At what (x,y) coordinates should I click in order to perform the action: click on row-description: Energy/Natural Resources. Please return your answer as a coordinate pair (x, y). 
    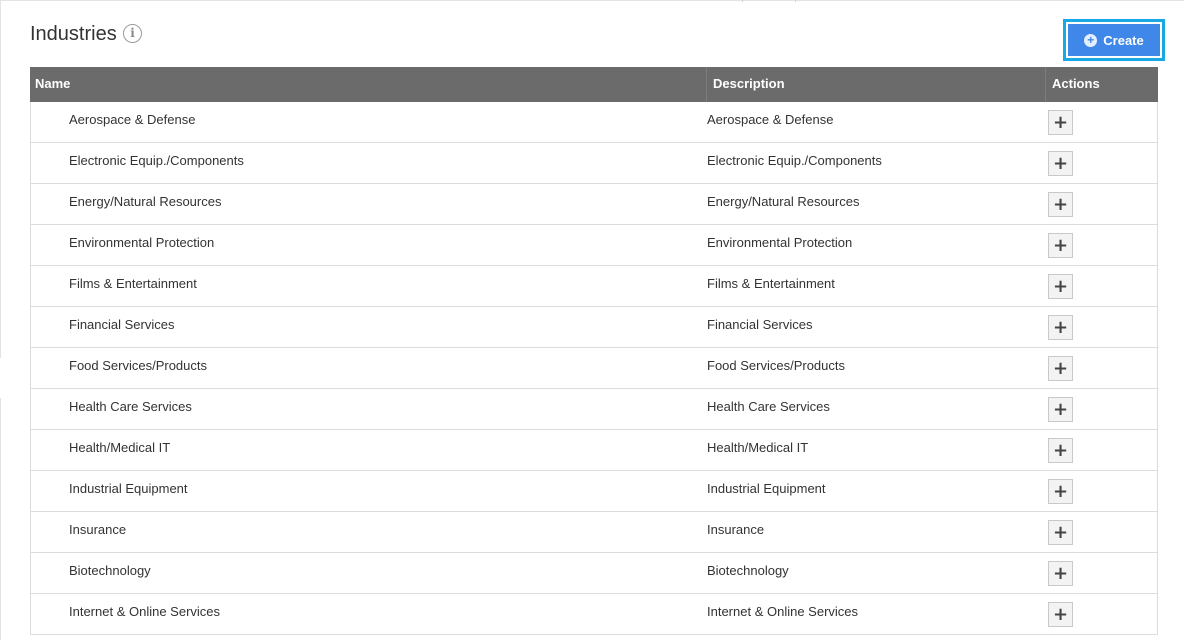
    Looking at the image, I should click on (783, 201).